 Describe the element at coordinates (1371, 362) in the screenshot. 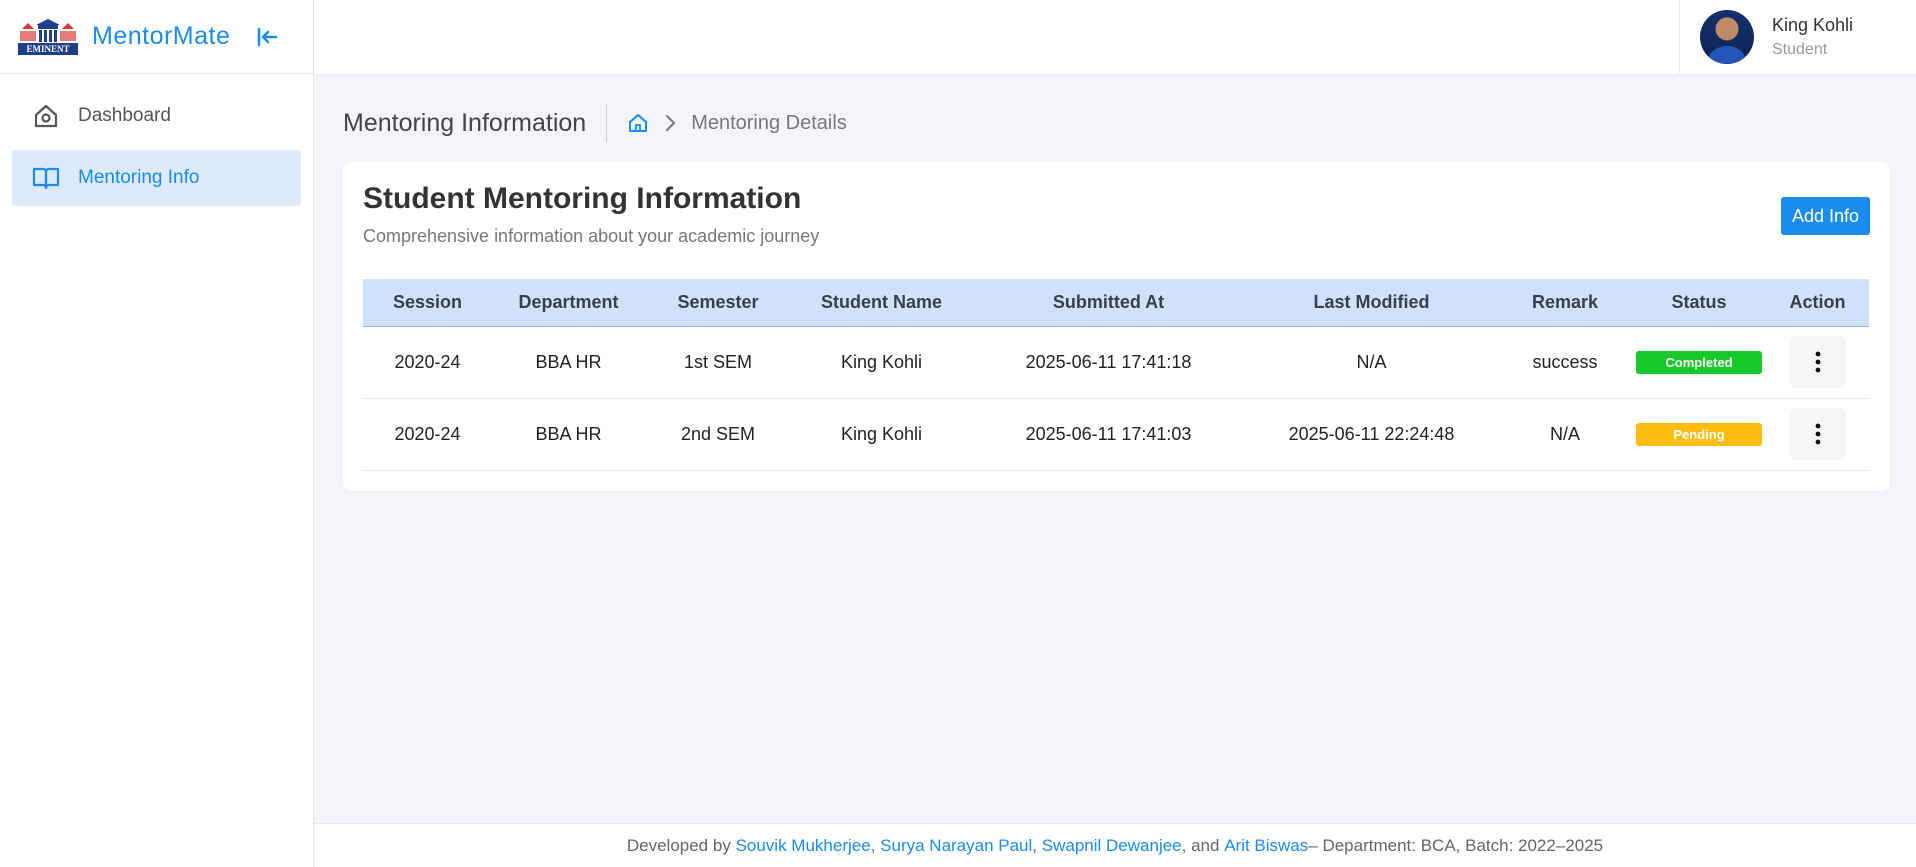

I see `cell-last-modified: N/A` at that location.